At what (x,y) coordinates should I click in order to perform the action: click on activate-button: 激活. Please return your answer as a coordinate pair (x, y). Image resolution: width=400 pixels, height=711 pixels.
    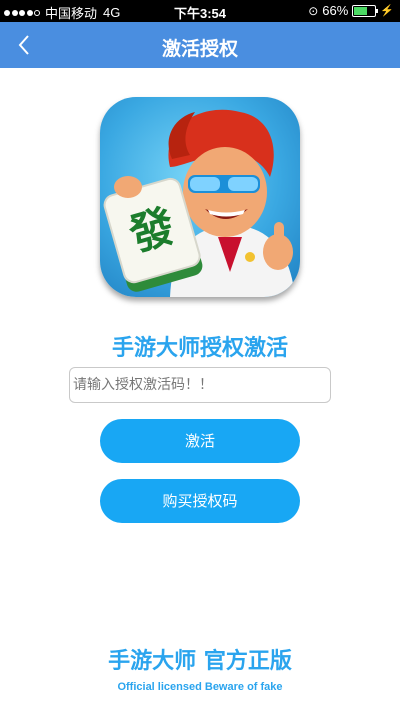
    Looking at the image, I should click on (200, 441).